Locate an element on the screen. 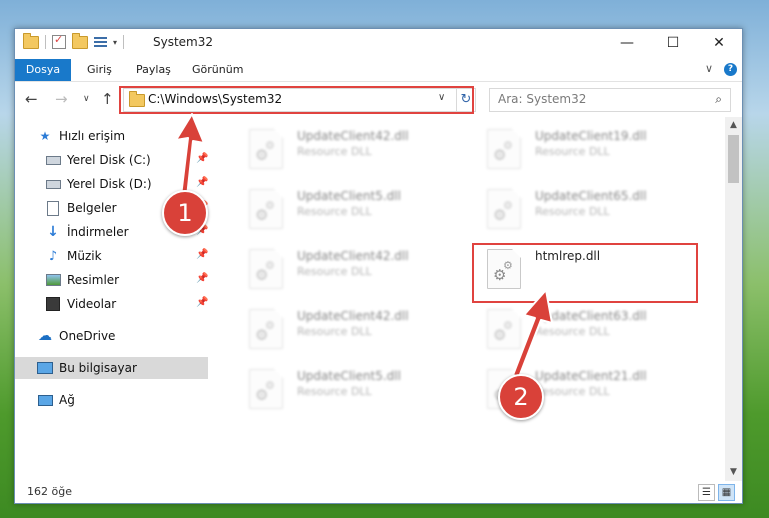  arrow-to-file is located at coordinates (532, 333).